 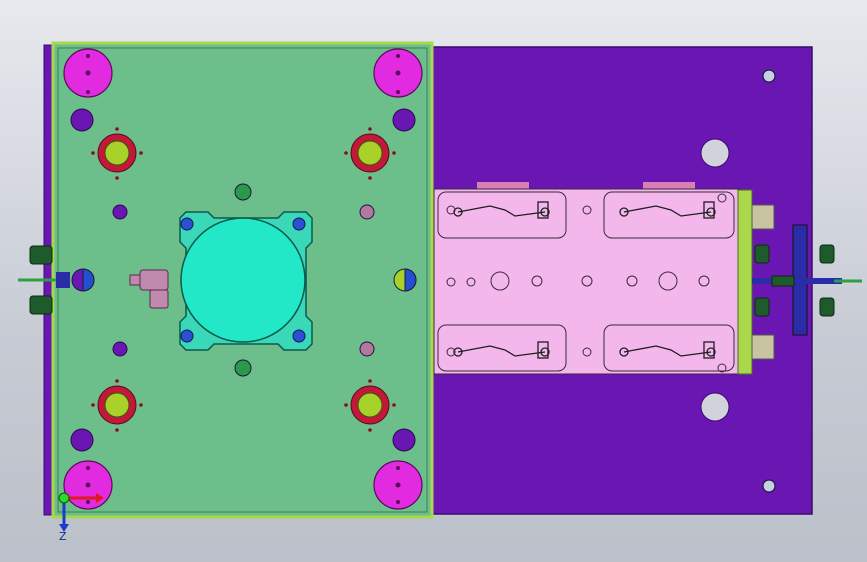 I want to click on manifold-plate, so click(x=745, y=282).